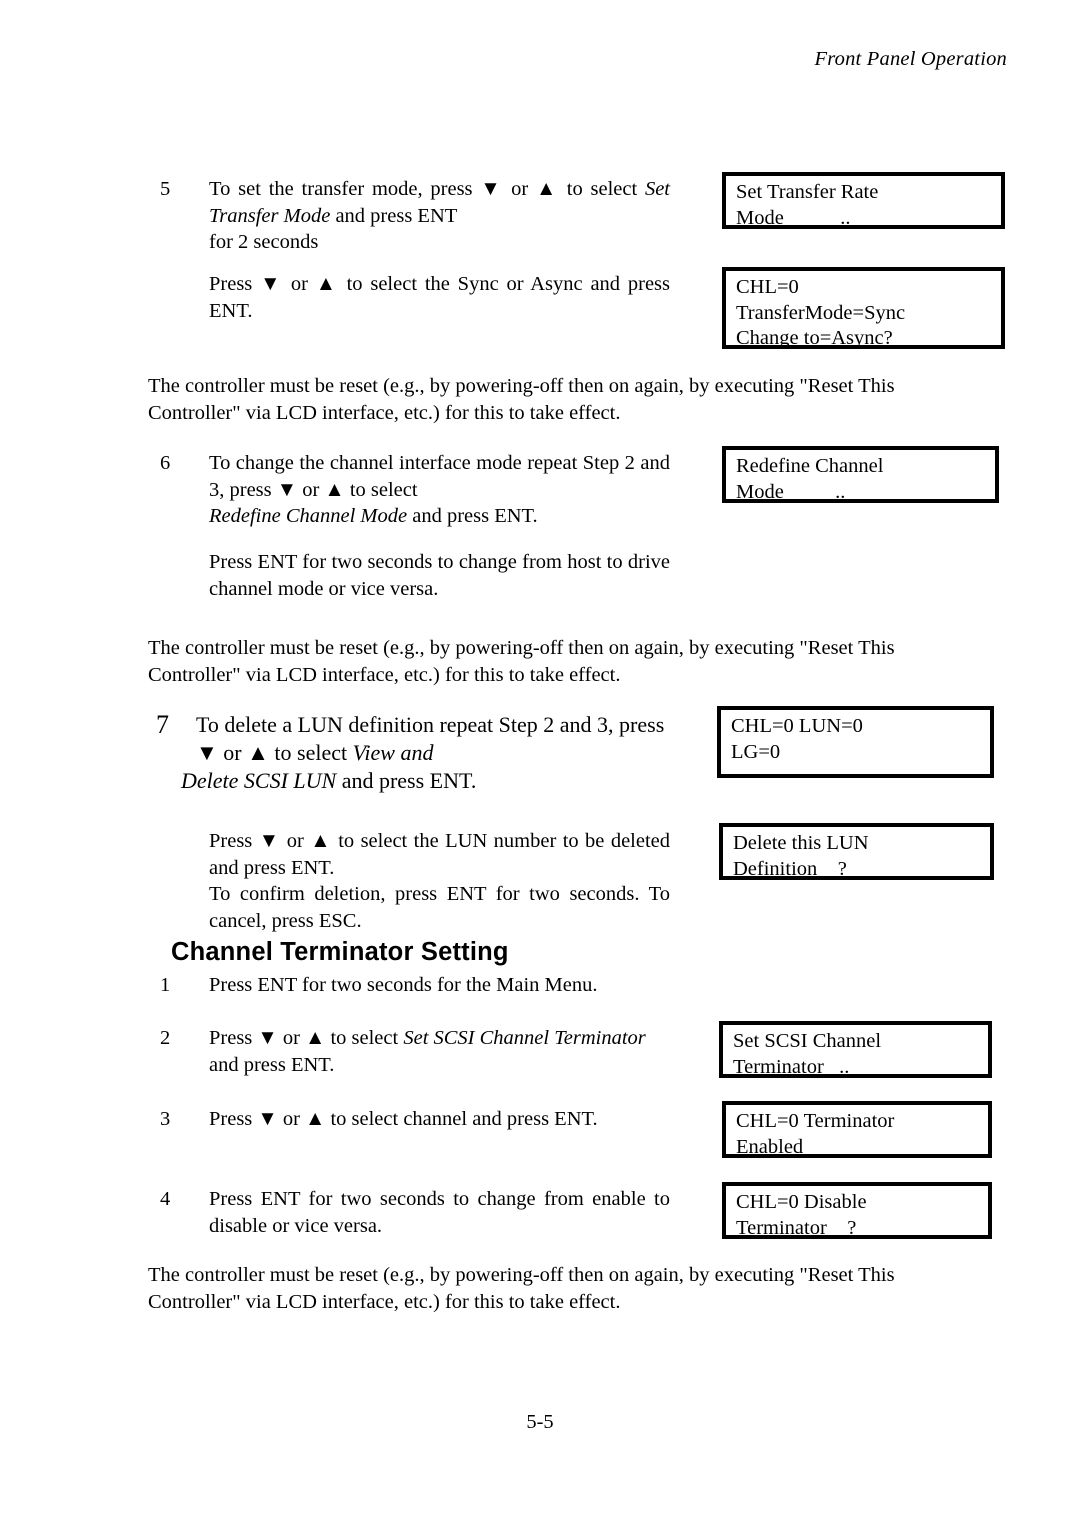 The height and width of the screenshot is (1529, 1080). What do you see at coordinates (814, 338) in the screenshot?
I see `lcd-line: Change to=Async?` at bounding box center [814, 338].